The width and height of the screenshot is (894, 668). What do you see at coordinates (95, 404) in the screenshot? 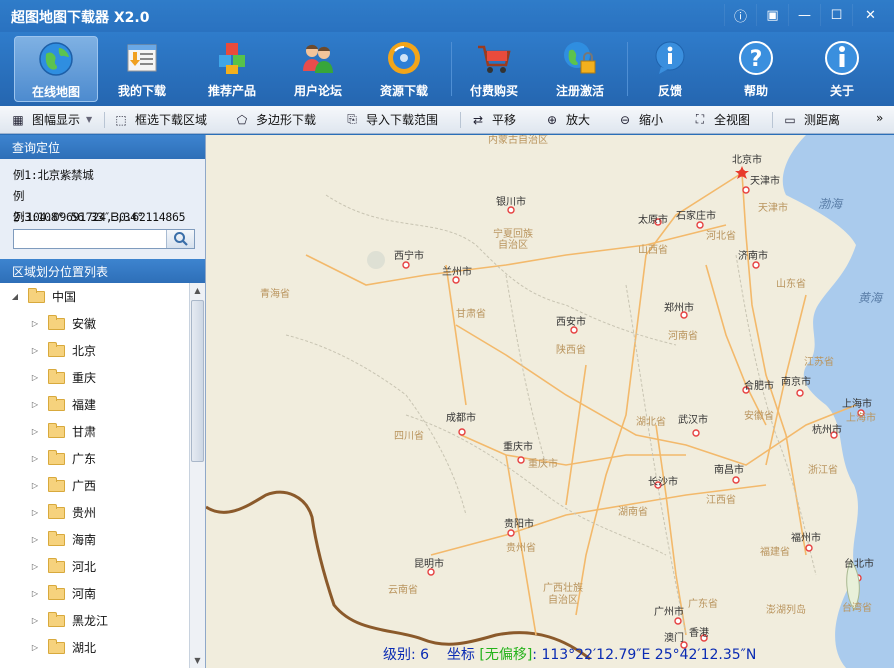
I see `tree-node-province: ▷ 福建` at bounding box center [95, 404].